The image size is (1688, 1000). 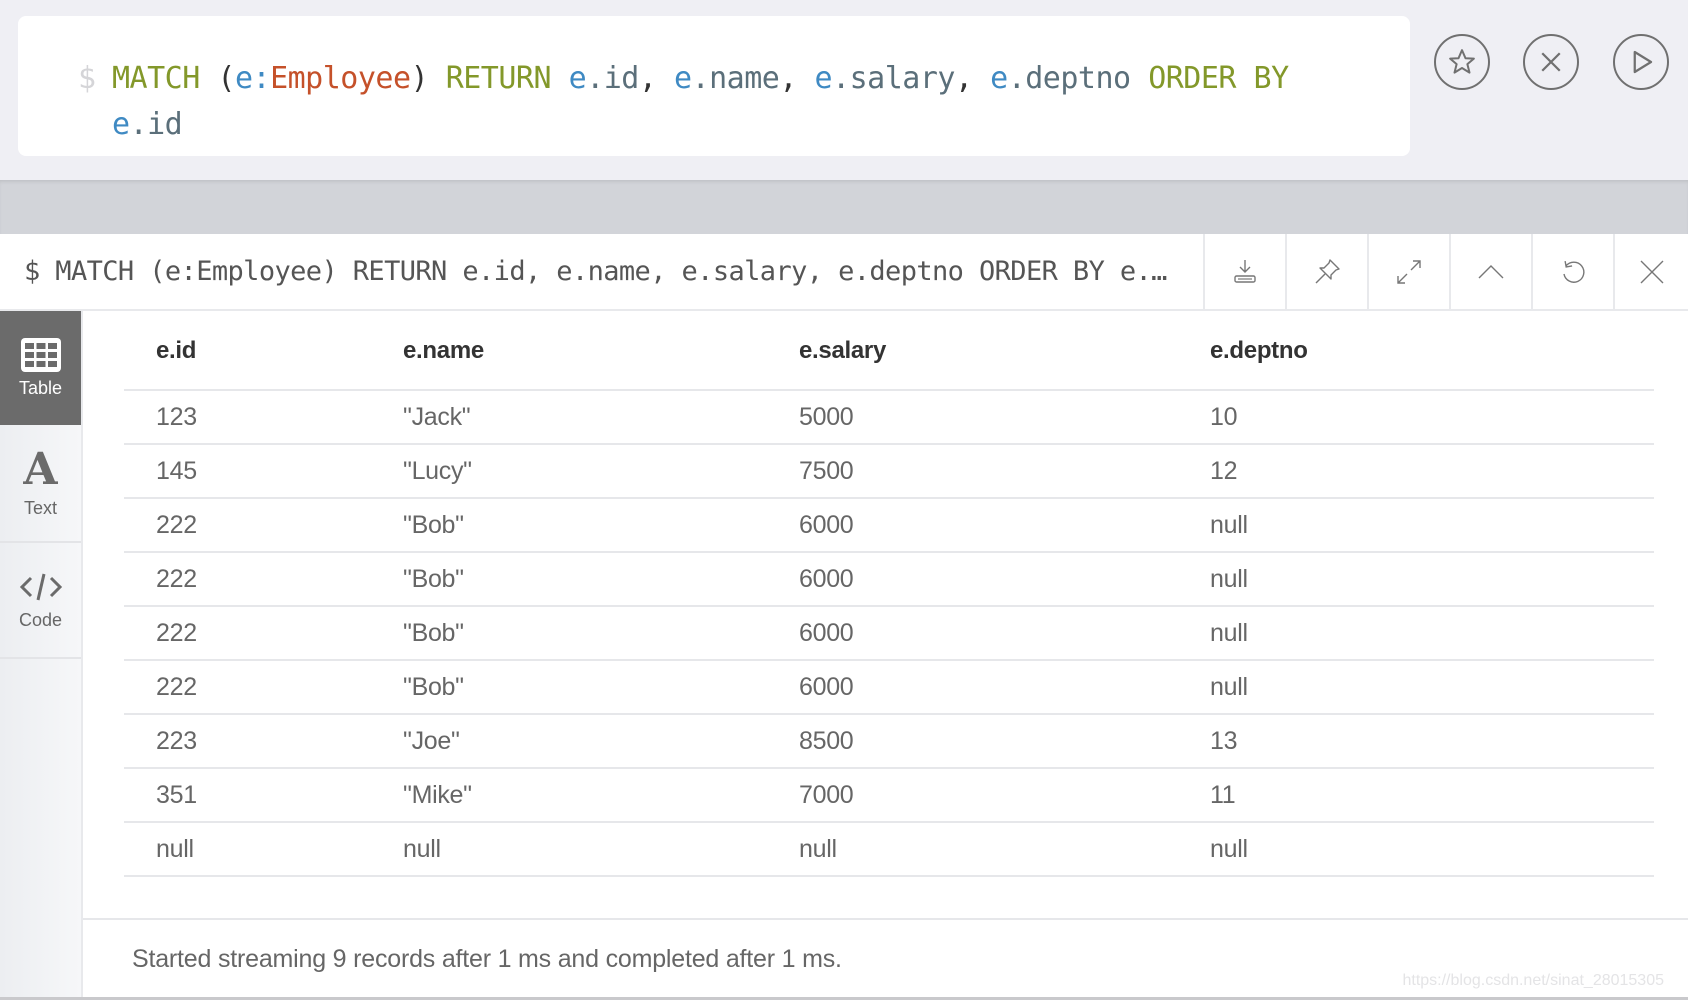 I want to click on table-row: 123 "Jack" 5000 10, so click(x=889, y=417).